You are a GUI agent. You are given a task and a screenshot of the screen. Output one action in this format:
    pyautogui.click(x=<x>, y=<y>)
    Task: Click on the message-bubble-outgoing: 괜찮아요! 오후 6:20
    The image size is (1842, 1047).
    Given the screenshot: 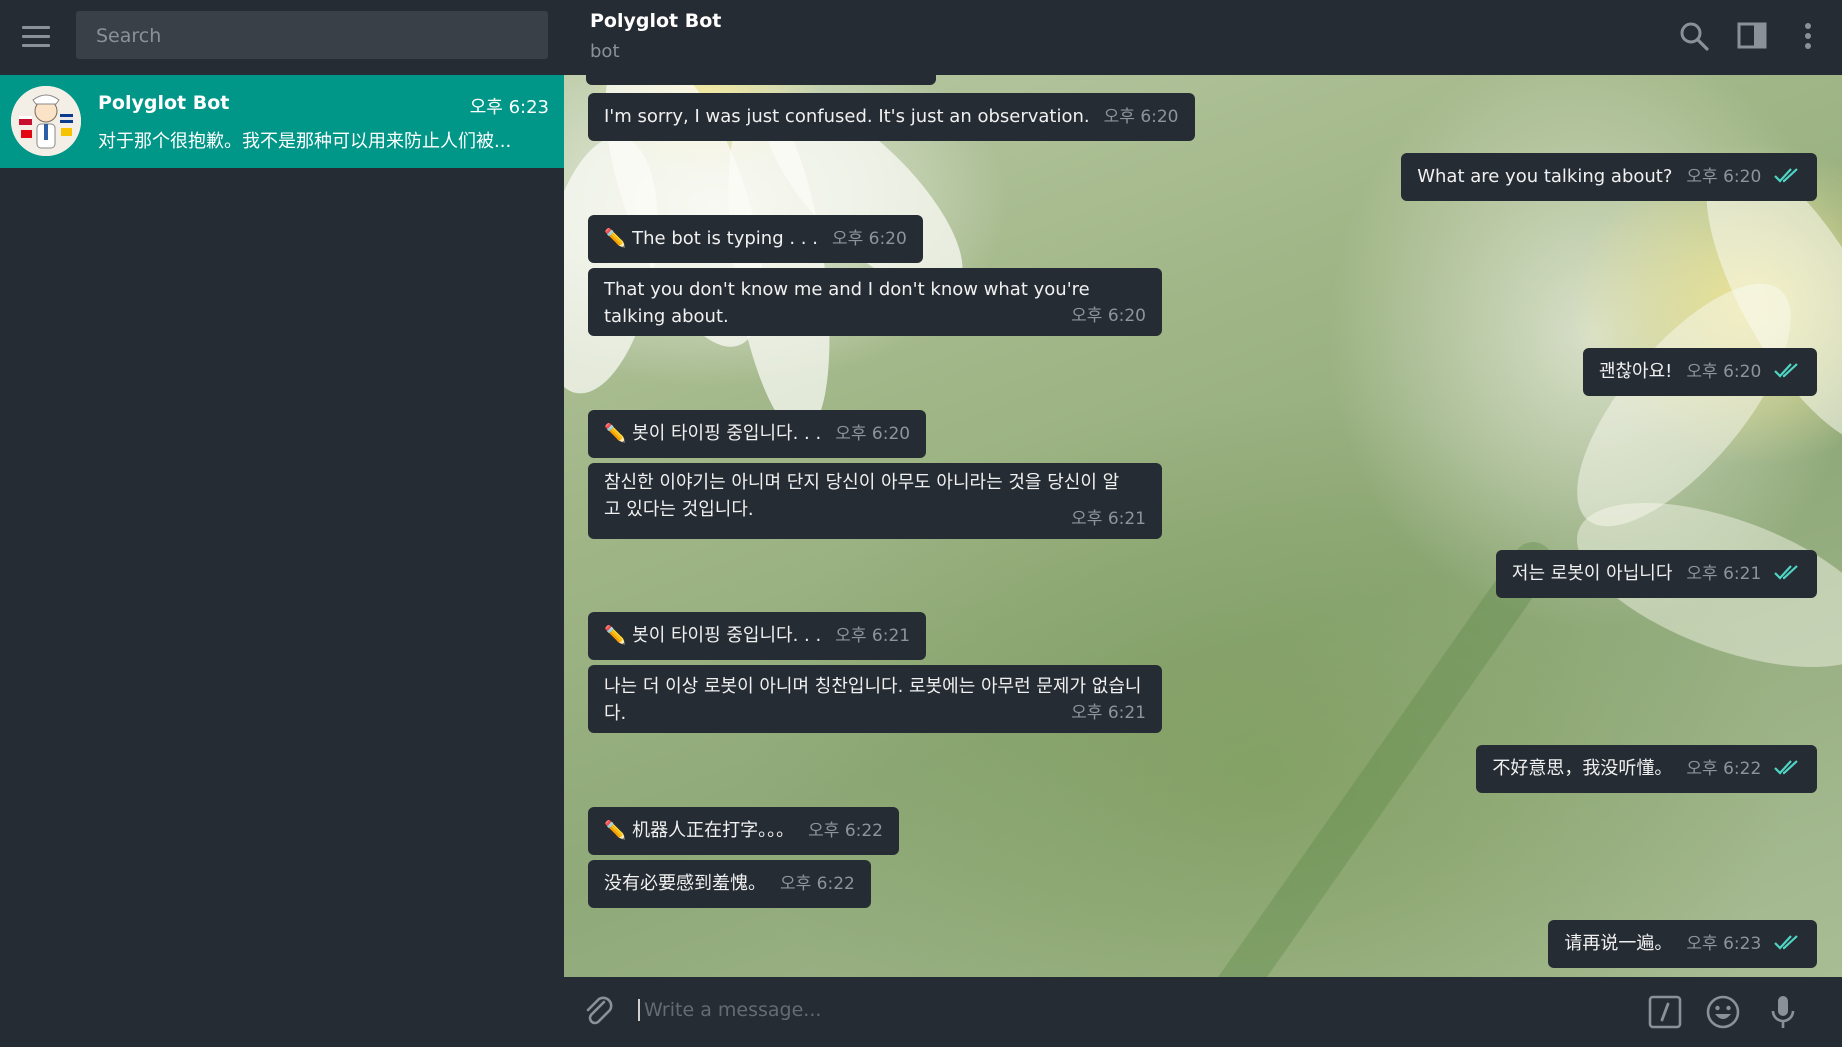 What is the action you would take?
    pyautogui.click(x=1699, y=372)
    